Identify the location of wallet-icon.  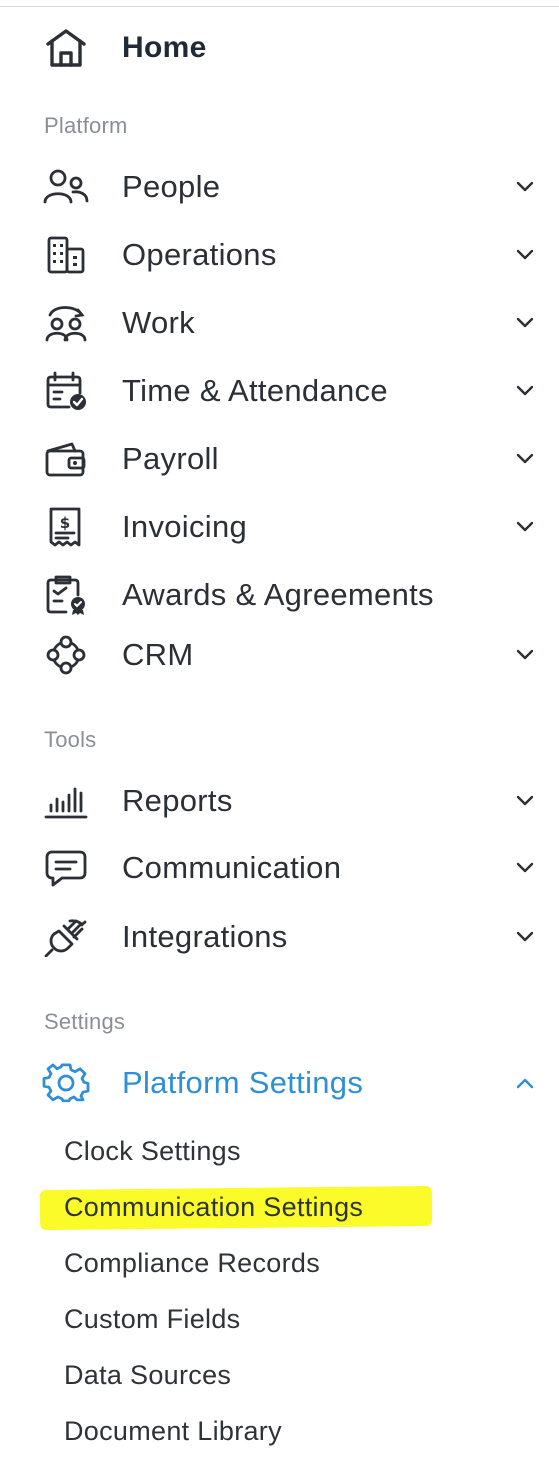
(66, 459).